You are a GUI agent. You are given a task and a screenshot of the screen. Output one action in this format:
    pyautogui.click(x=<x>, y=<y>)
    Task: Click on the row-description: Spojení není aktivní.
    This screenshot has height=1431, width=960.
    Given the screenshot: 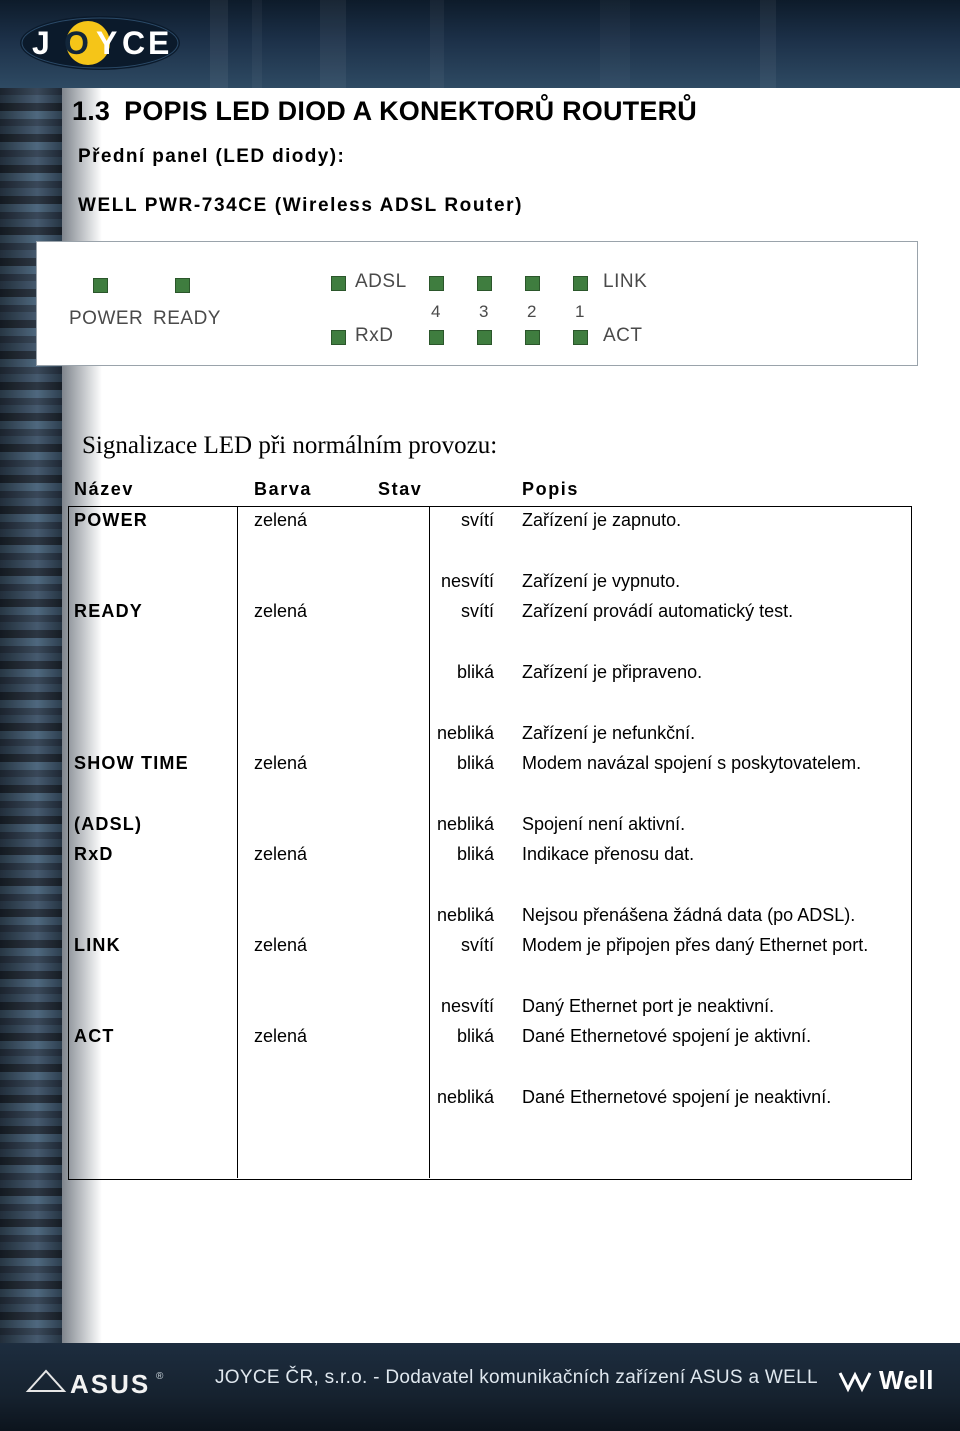 What is the action you would take?
    pyautogui.click(x=604, y=824)
    